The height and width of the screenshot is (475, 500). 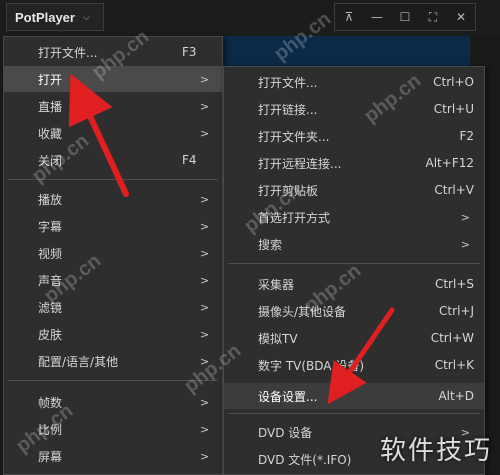 I want to click on menu-item-shortcut: Ctrl+J, so click(x=456, y=311).